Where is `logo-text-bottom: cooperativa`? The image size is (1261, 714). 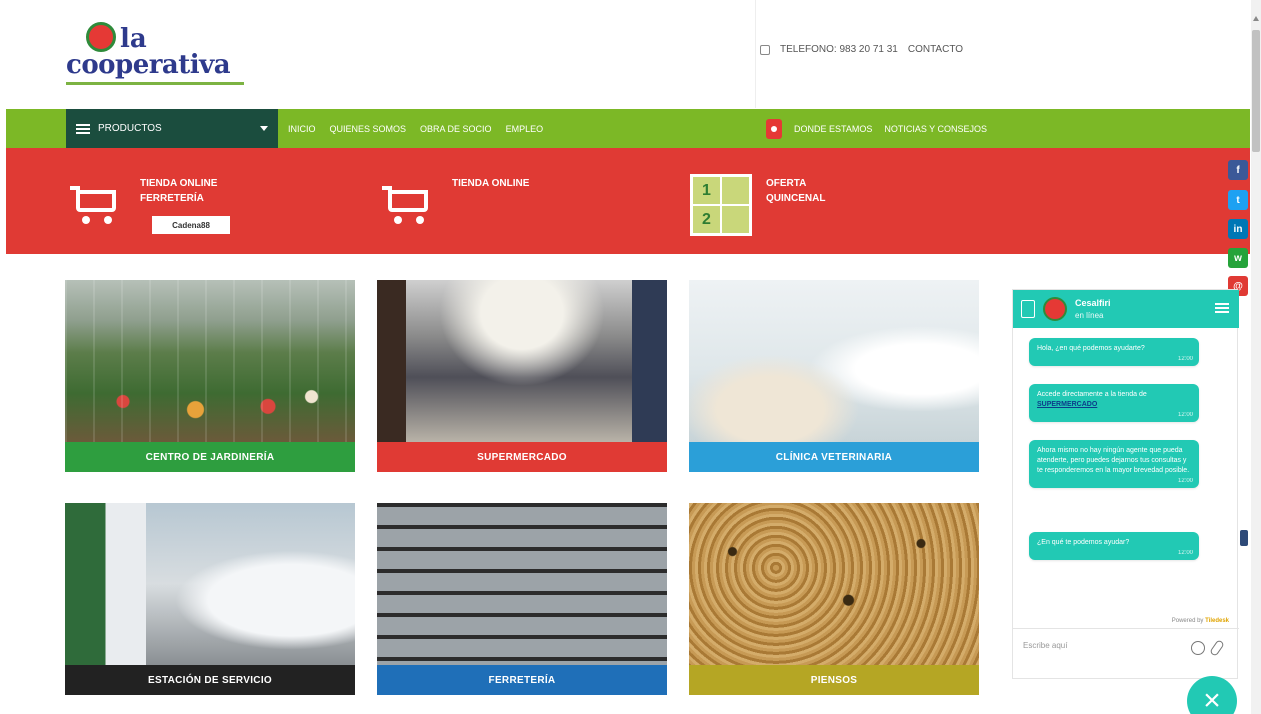 logo-text-bottom: cooperativa is located at coordinates (148, 65).